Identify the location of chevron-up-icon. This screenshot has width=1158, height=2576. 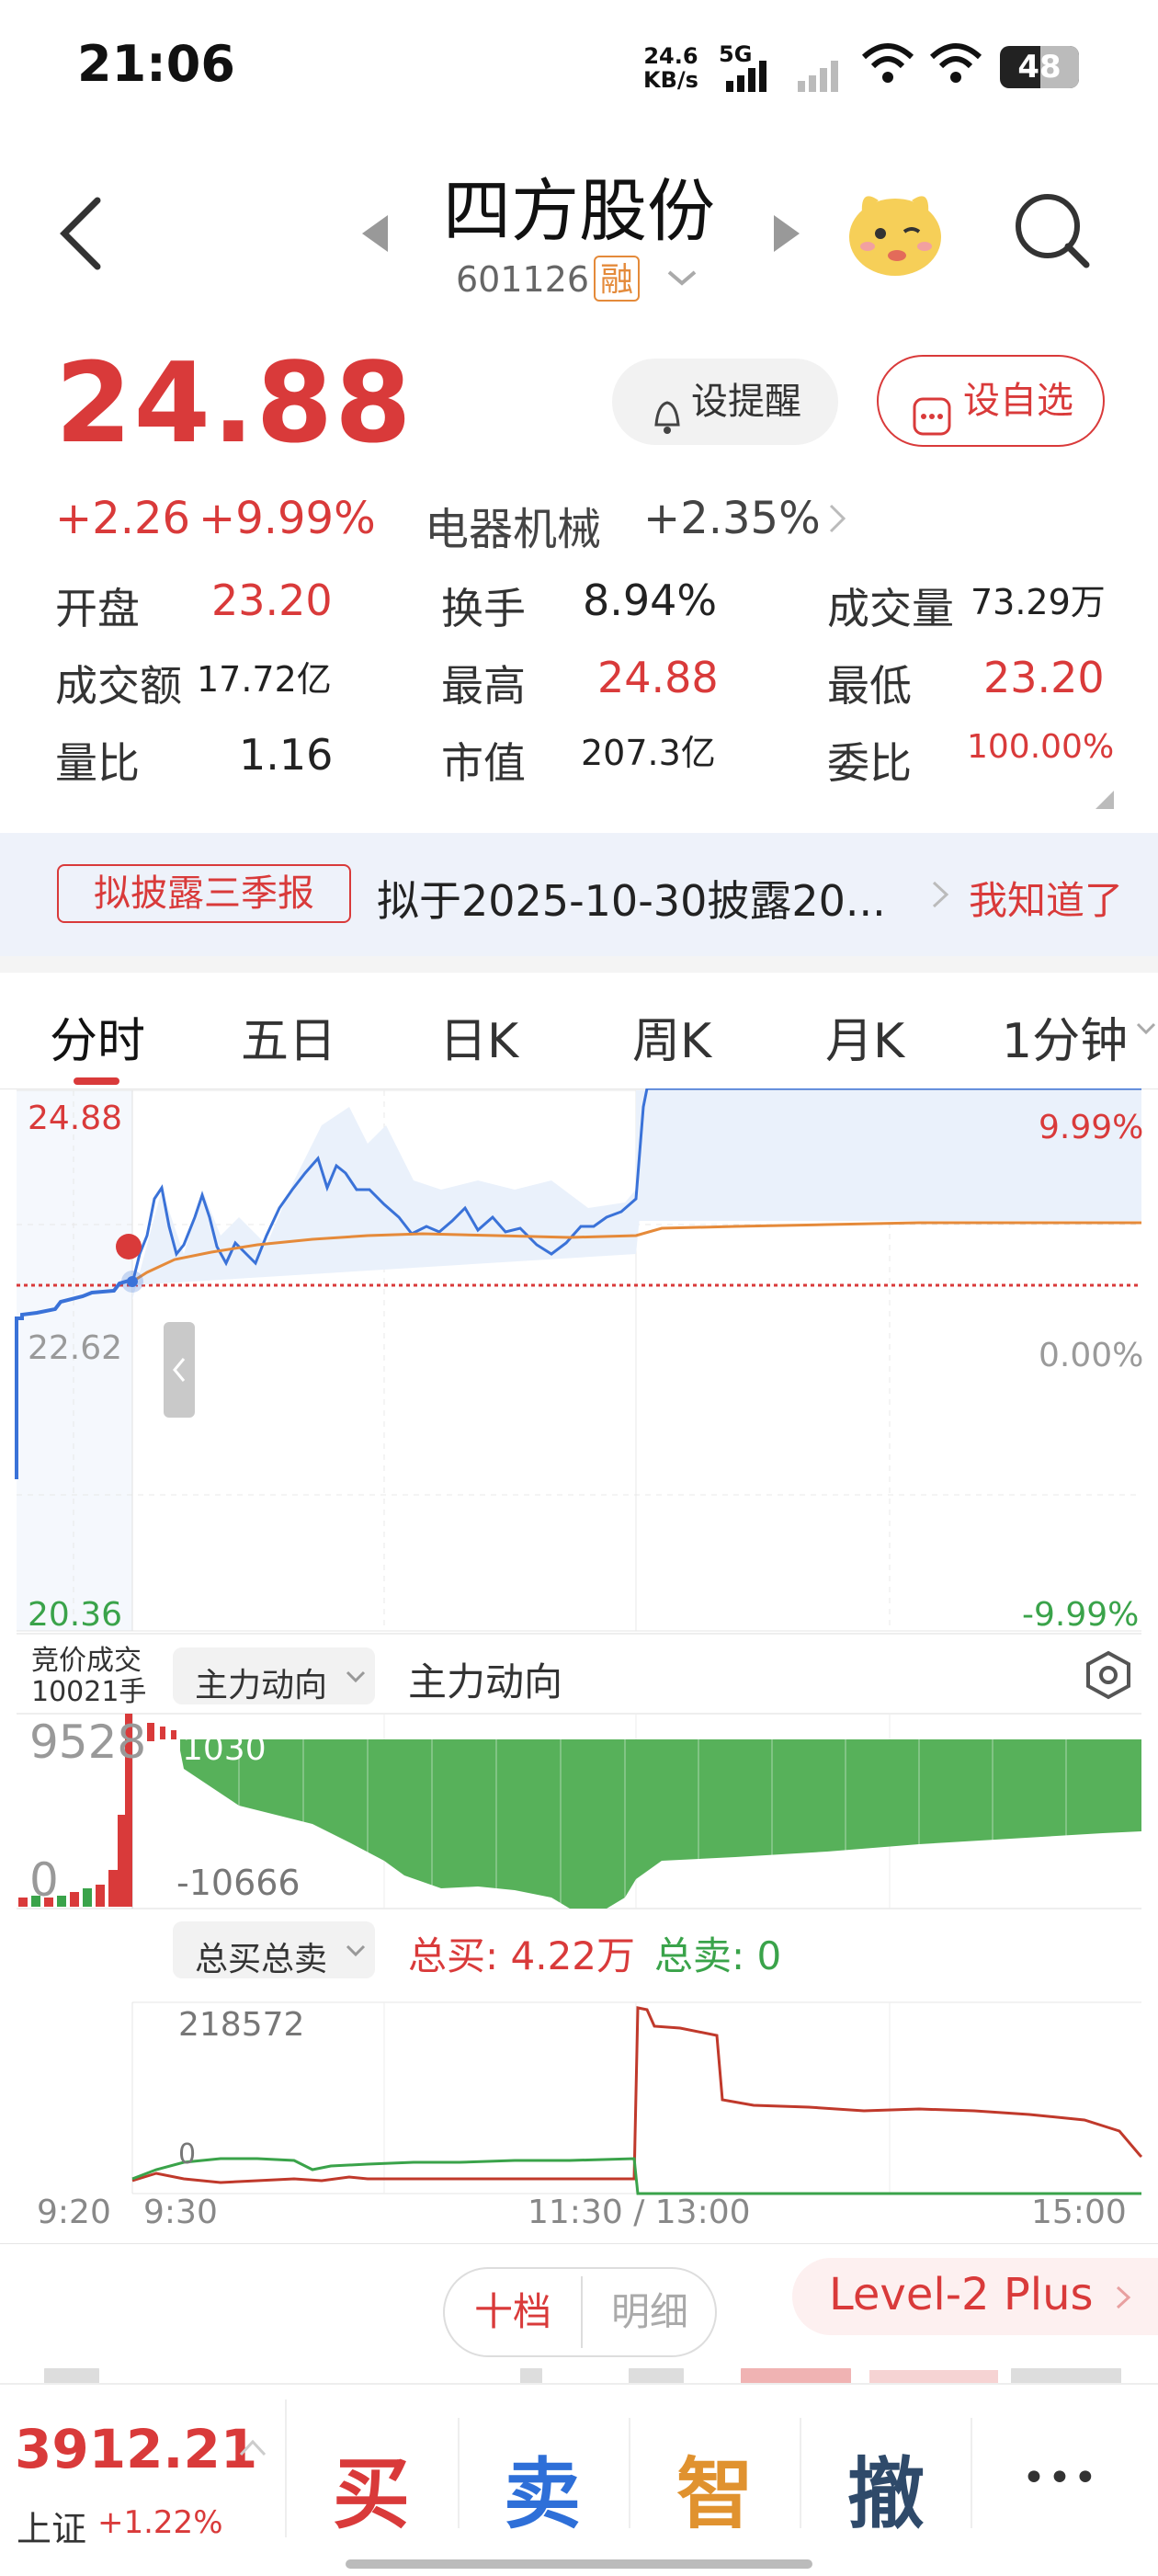
(252, 2447).